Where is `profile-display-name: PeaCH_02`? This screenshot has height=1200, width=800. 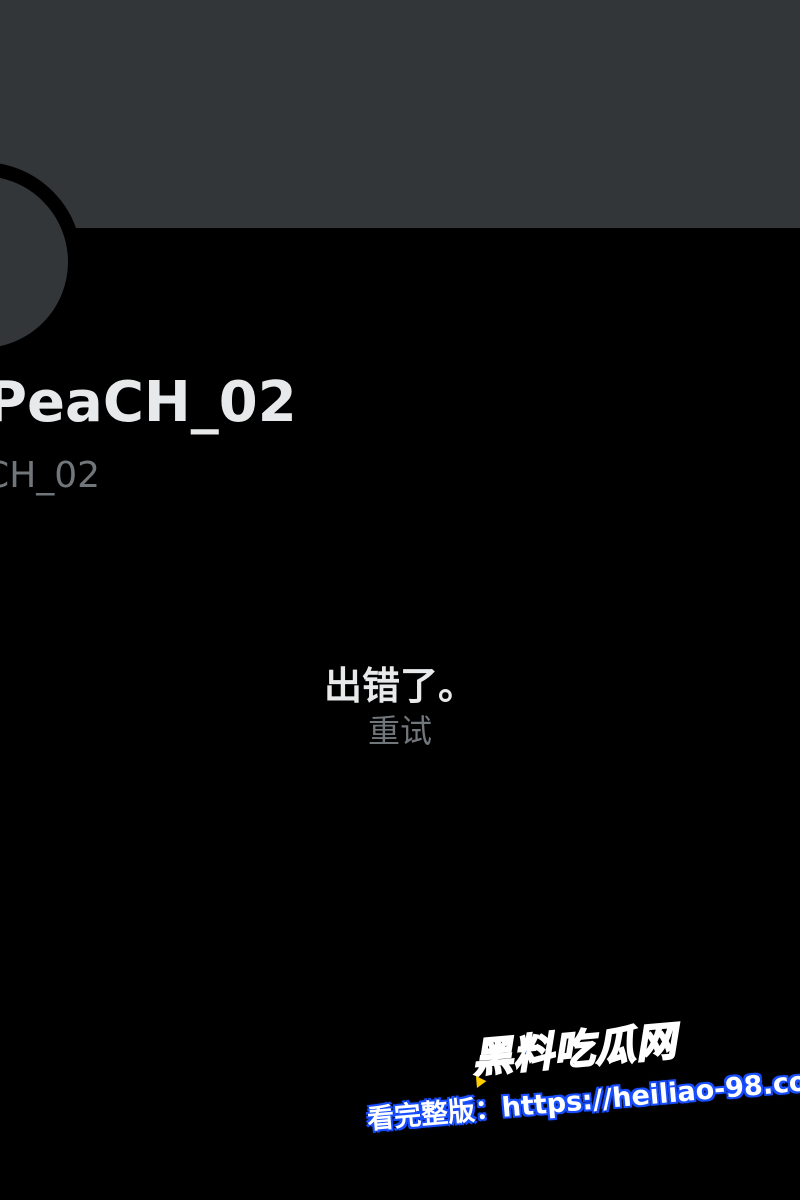
profile-display-name: PeaCH_02 is located at coordinates (148, 402).